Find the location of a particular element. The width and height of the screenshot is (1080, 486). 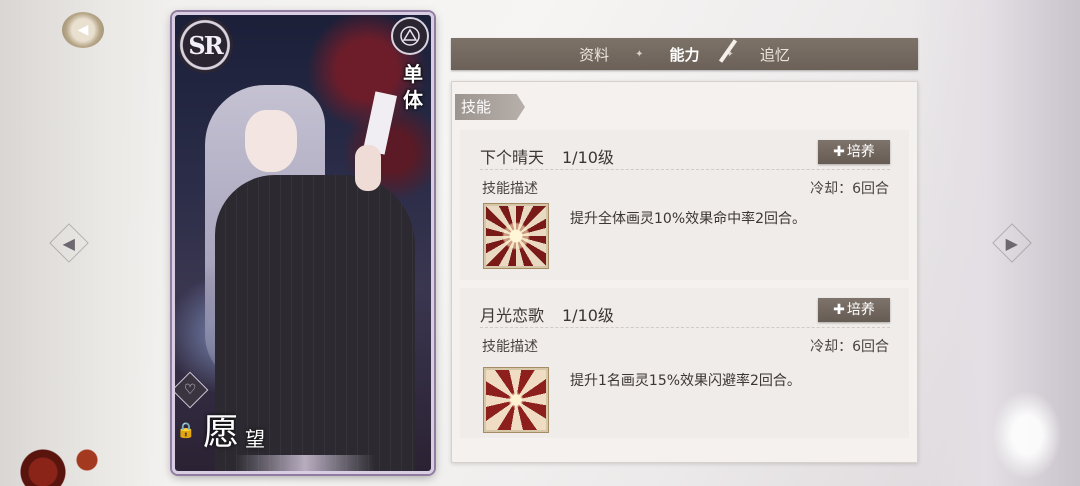

rarity-text: SR is located at coordinates (205, 45).